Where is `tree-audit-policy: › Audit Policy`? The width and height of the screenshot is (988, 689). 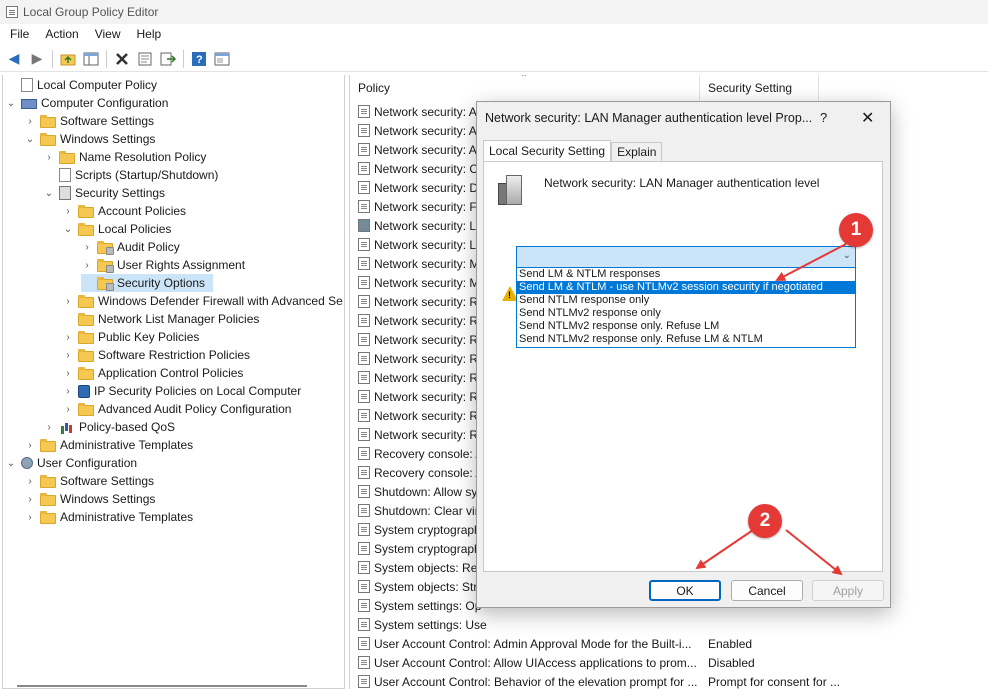 tree-audit-policy: › Audit Policy is located at coordinates (130, 247).